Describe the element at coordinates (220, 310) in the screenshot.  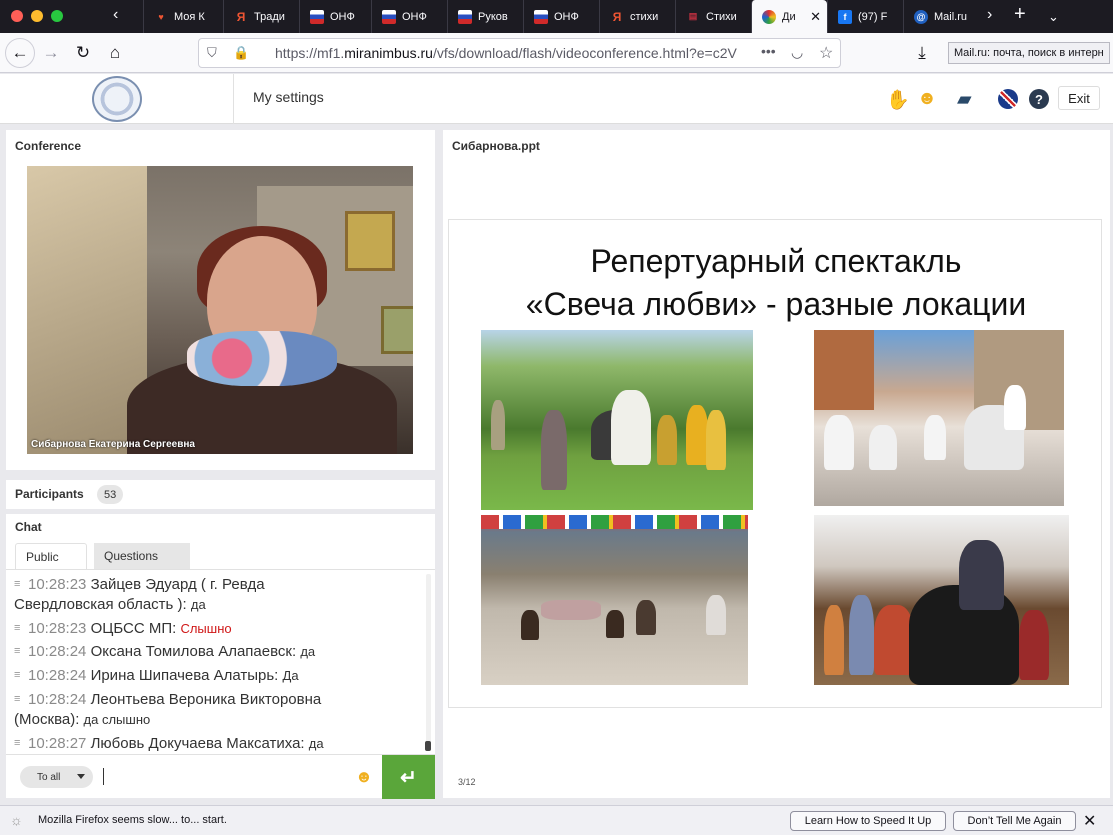
I see `speaker-video: Сибарнова Екатерина Сергеевна` at that location.